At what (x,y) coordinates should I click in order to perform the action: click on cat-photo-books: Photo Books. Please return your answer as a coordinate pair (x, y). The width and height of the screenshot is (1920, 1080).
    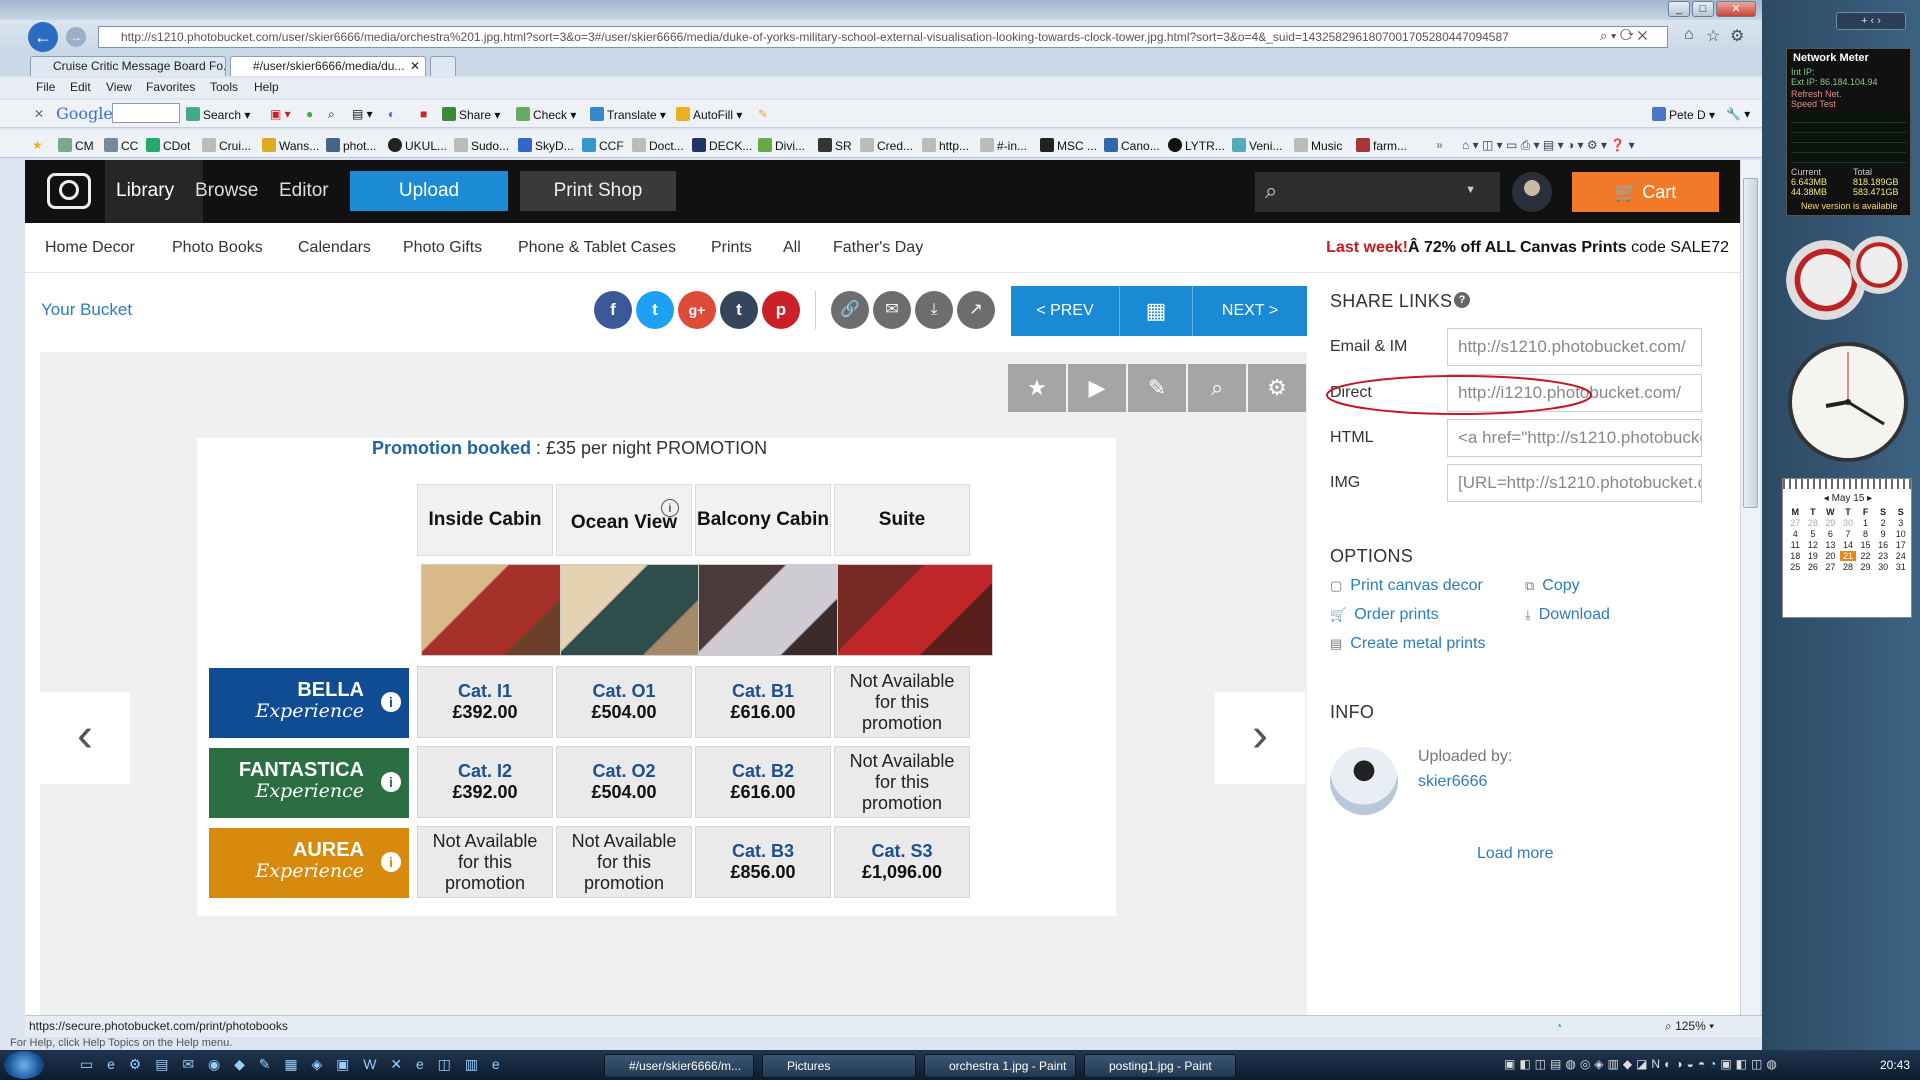
    Looking at the image, I should click on (217, 248).